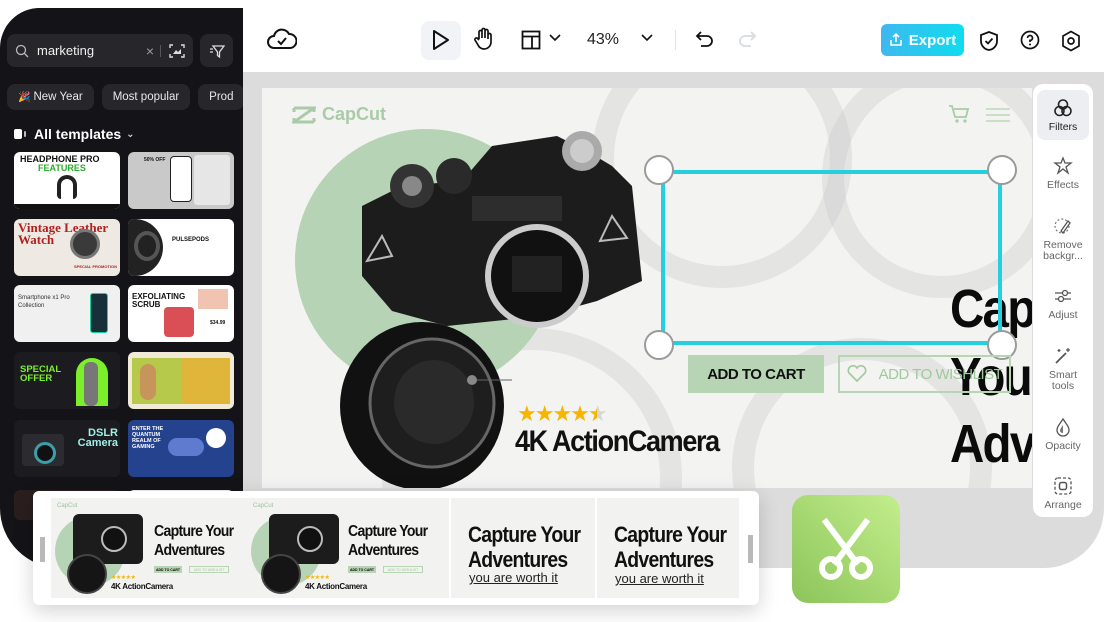  What do you see at coordinates (96, 266) in the screenshot?
I see `template-subtitle: SPECIAL PROMOTION` at bounding box center [96, 266].